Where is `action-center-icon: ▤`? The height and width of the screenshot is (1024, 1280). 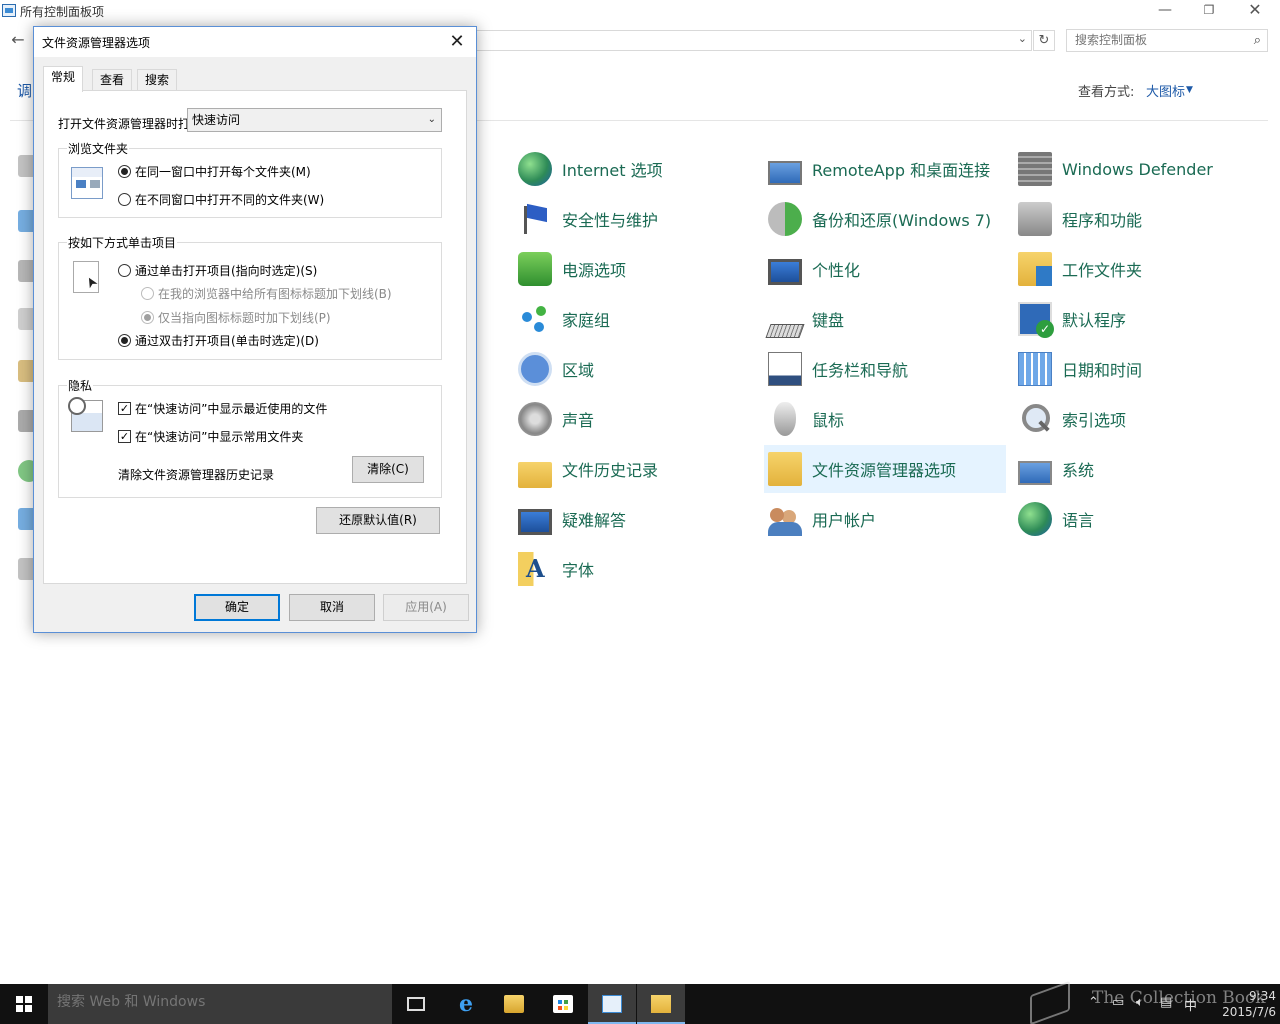
action-center-icon: ▤ is located at coordinates (1166, 1002).